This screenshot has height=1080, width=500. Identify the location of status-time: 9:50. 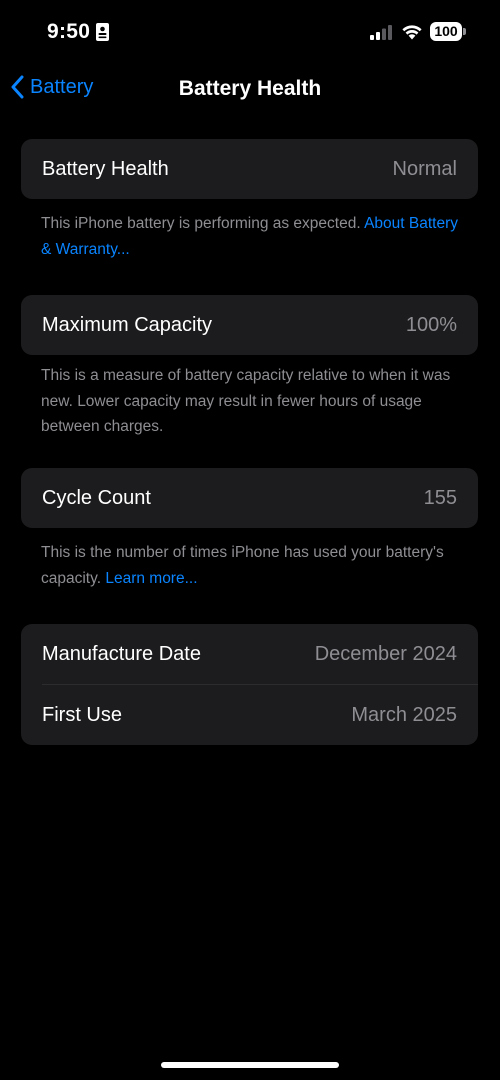
(69, 31).